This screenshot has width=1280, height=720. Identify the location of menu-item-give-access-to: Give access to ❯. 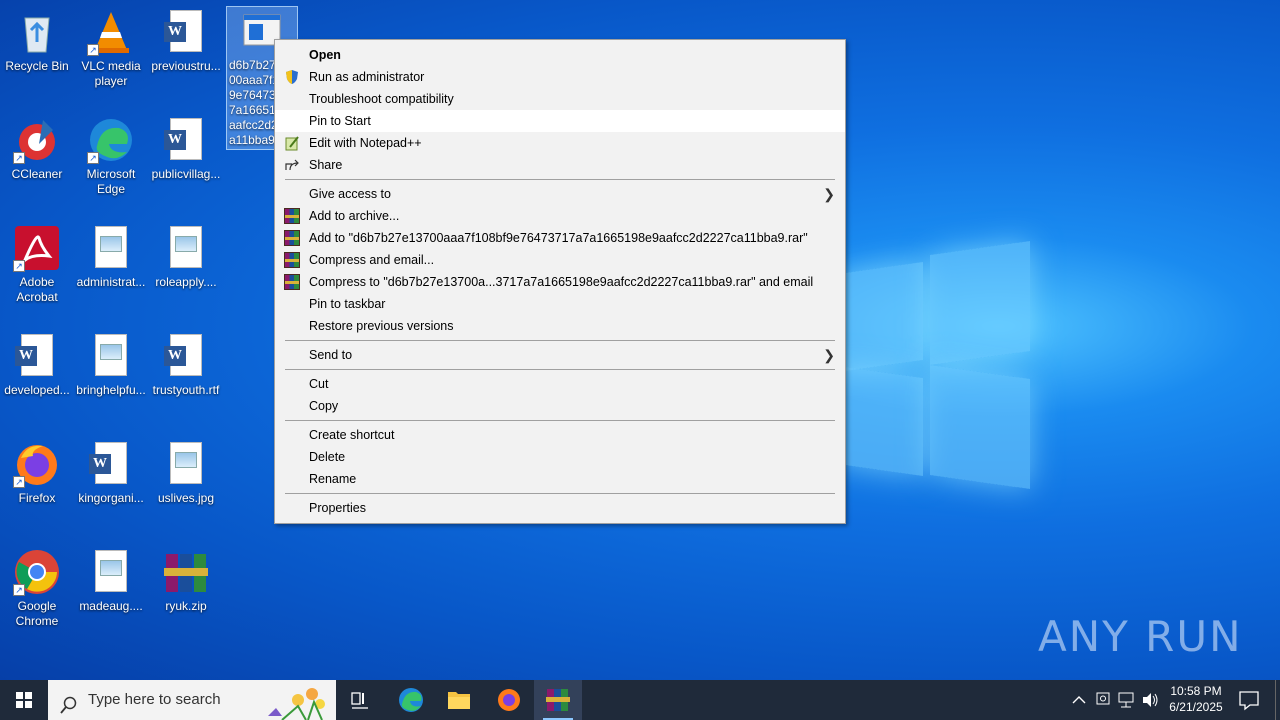
(560, 194).